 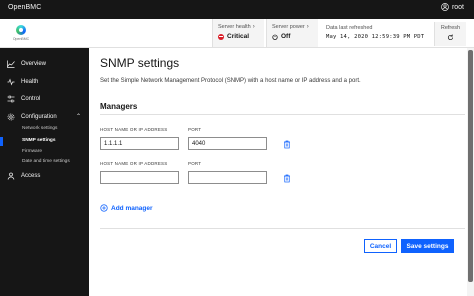 What do you see at coordinates (427, 246) in the screenshot?
I see `save-settings-button: Save settings` at bounding box center [427, 246].